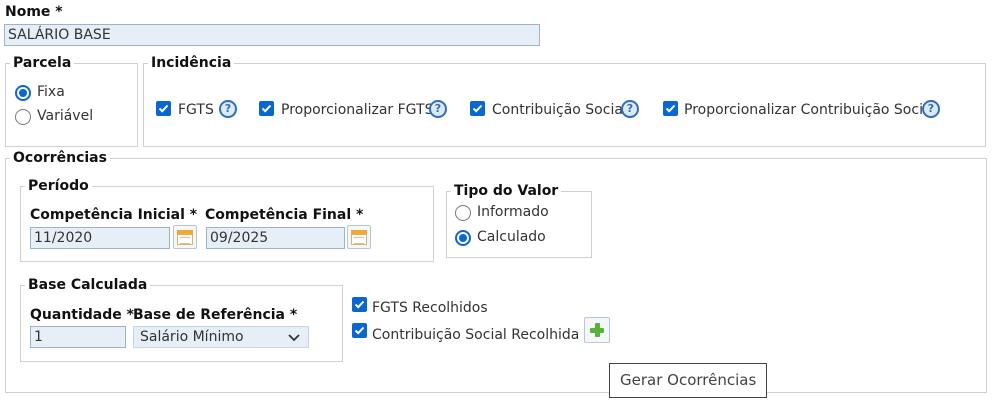 The height and width of the screenshot is (406, 996). What do you see at coordinates (359, 304) in the screenshot?
I see `fgts-recolhidos-checkbox` at bounding box center [359, 304].